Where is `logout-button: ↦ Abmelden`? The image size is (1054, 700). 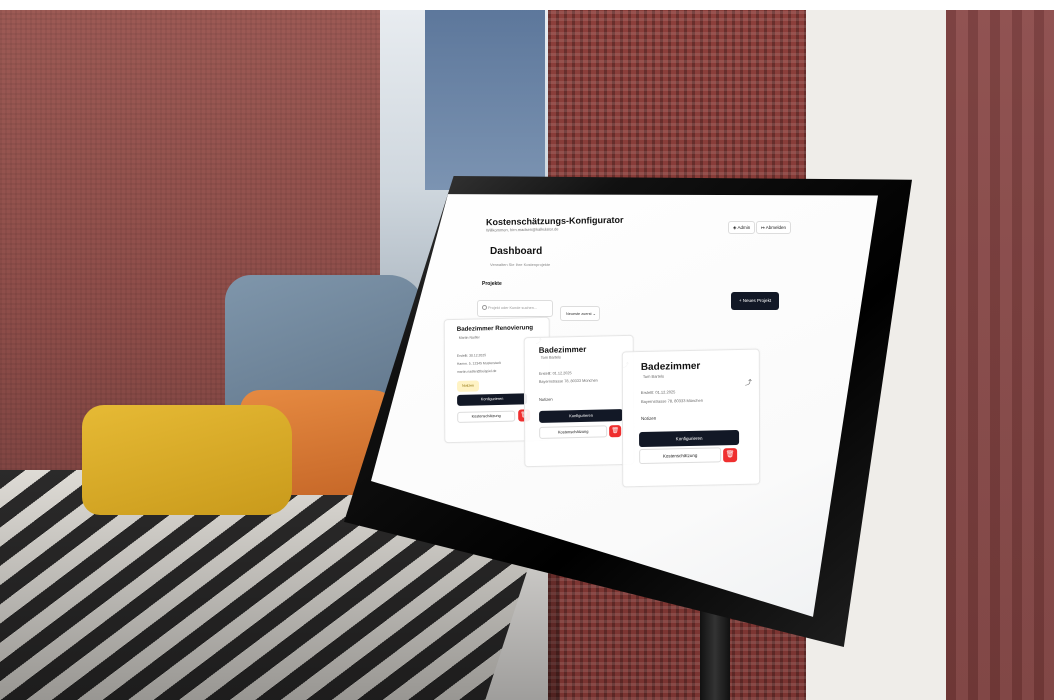 logout-button: ↦ Abmelden is located at coordinates (774, 227).